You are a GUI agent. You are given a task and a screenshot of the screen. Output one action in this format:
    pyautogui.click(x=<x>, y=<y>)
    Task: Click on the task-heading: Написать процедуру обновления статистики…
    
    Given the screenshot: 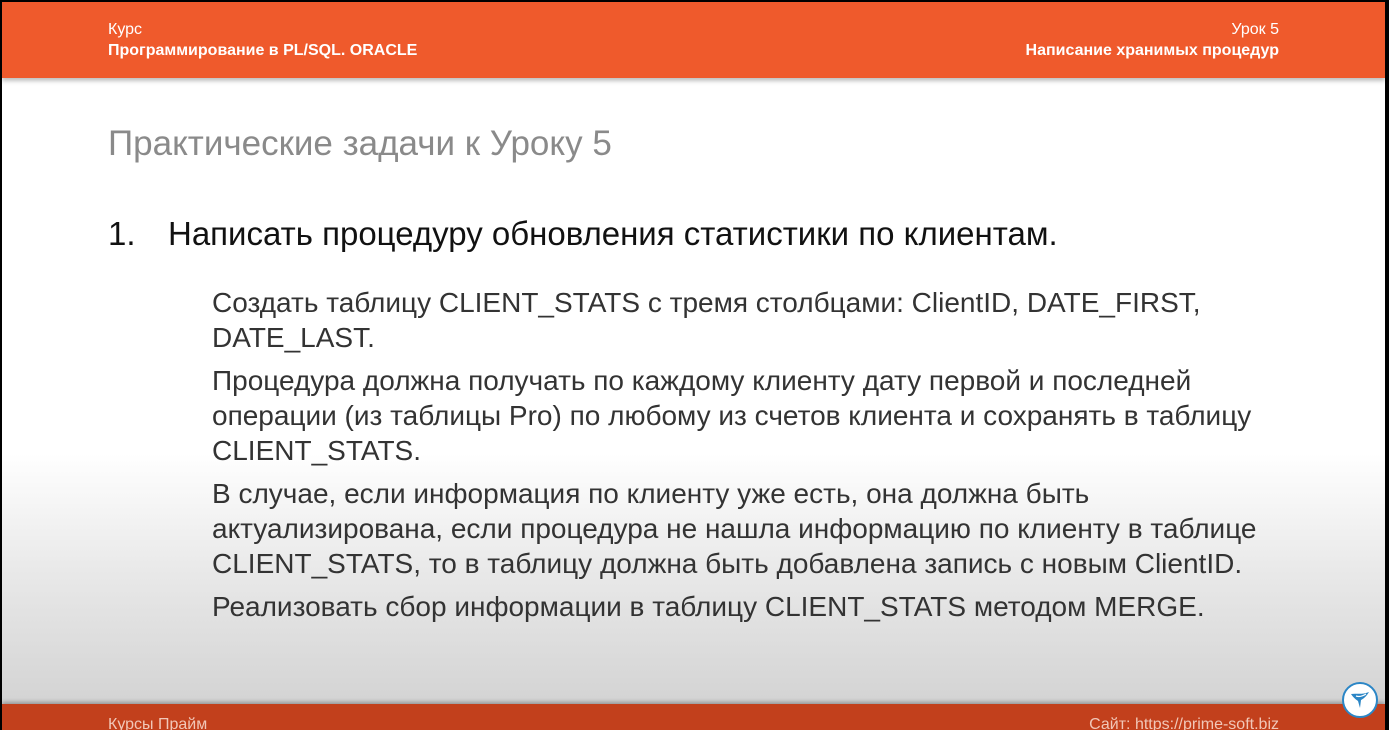 What is the action you would take?
    pyautogui.click(x=613, y=233)
    